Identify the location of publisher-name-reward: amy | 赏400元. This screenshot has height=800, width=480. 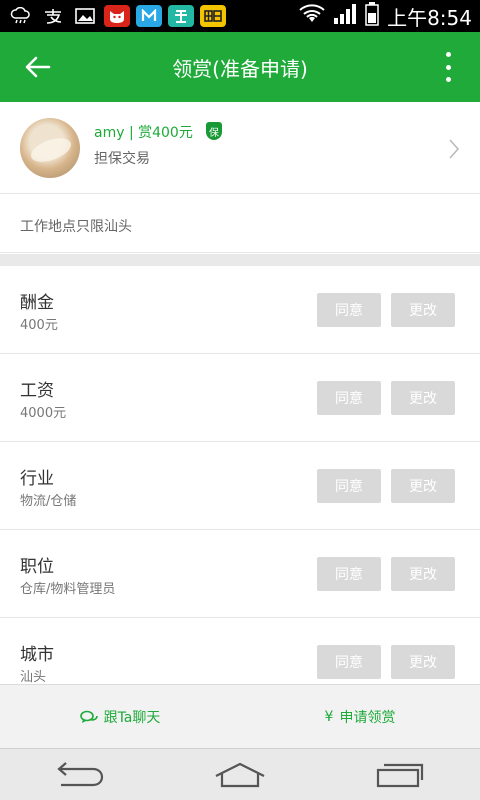
(143, 133).